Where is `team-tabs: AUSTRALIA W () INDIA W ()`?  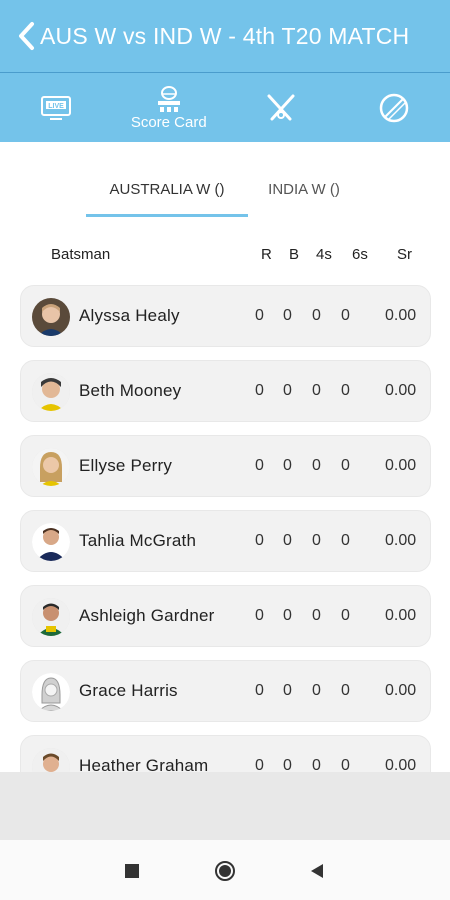 team-tabs: AUSTRALIA W () INDIA W () is located at coordinates (225, 189).